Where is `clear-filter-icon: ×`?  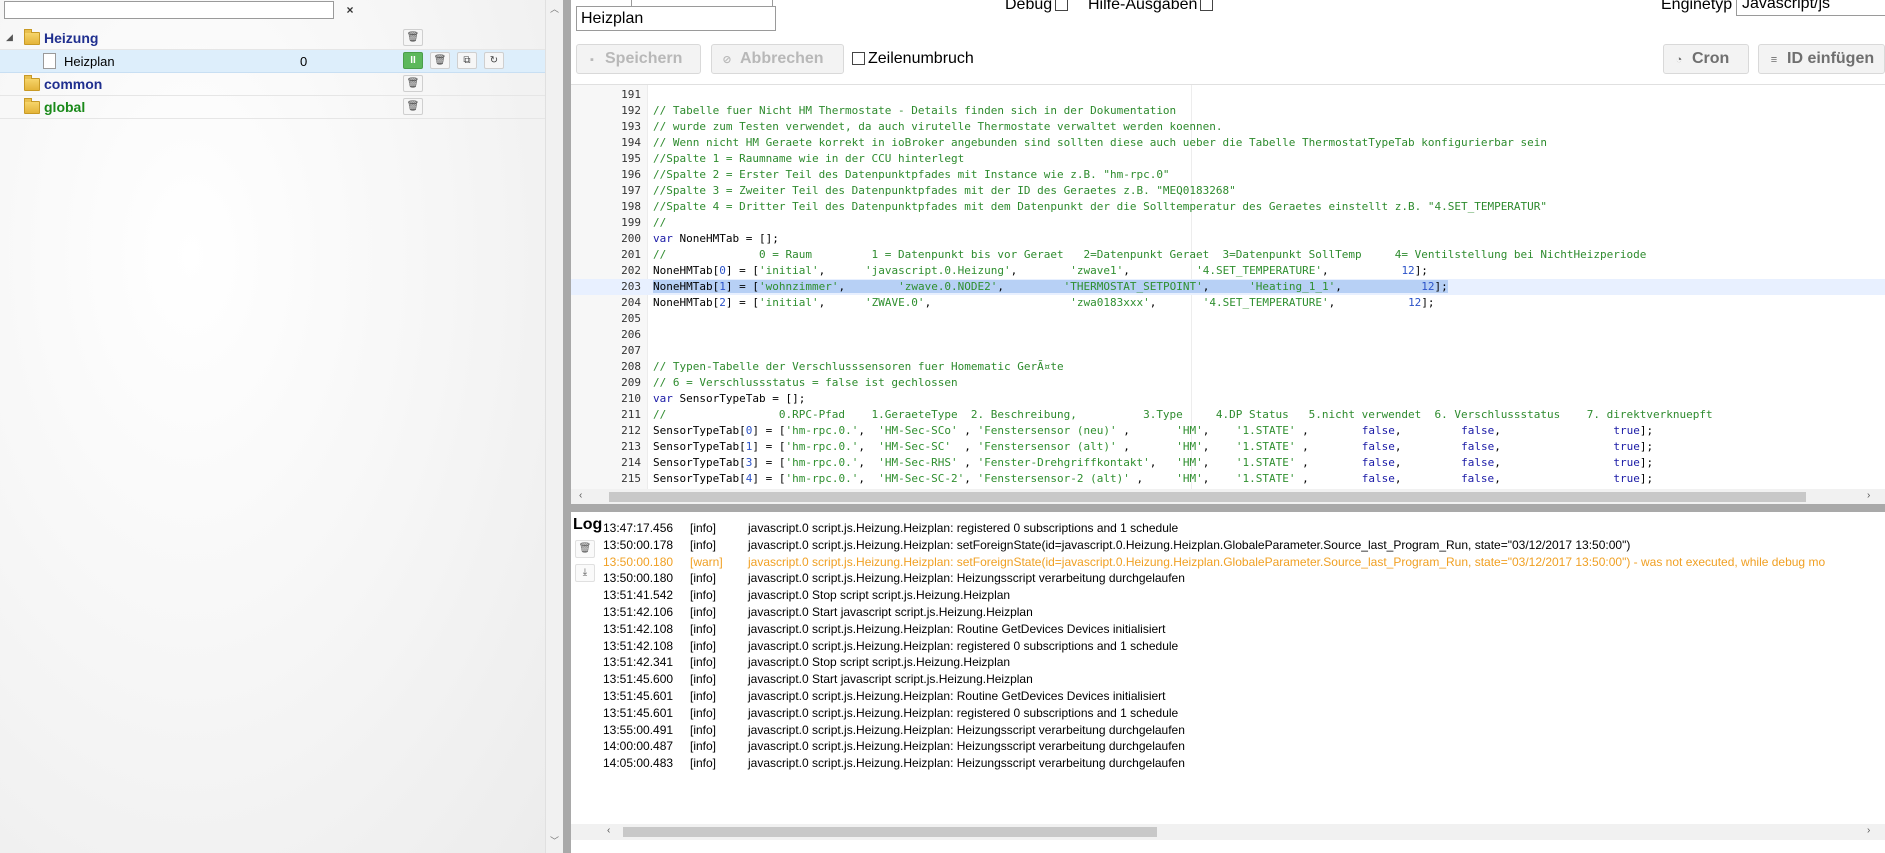 clear-filter-icon: × is located at coordinates (350, 10).